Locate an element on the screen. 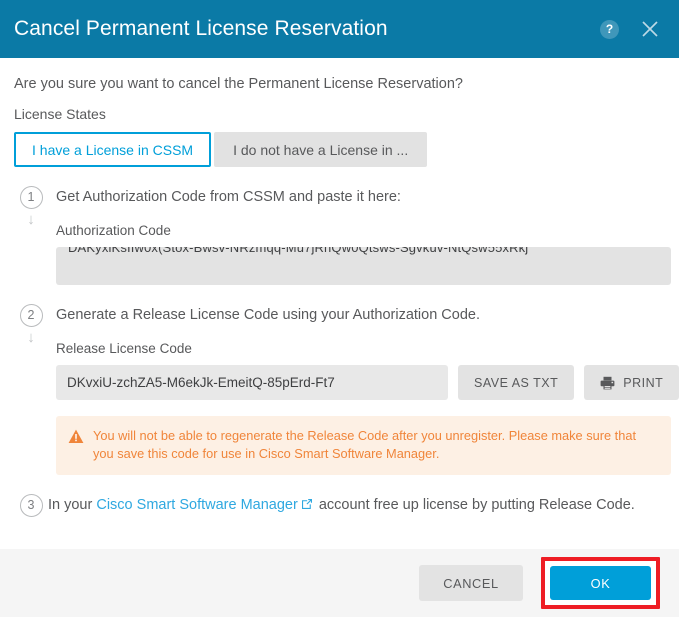  step-1-rail: 1 ↓ is located at coordinates (31, 206).